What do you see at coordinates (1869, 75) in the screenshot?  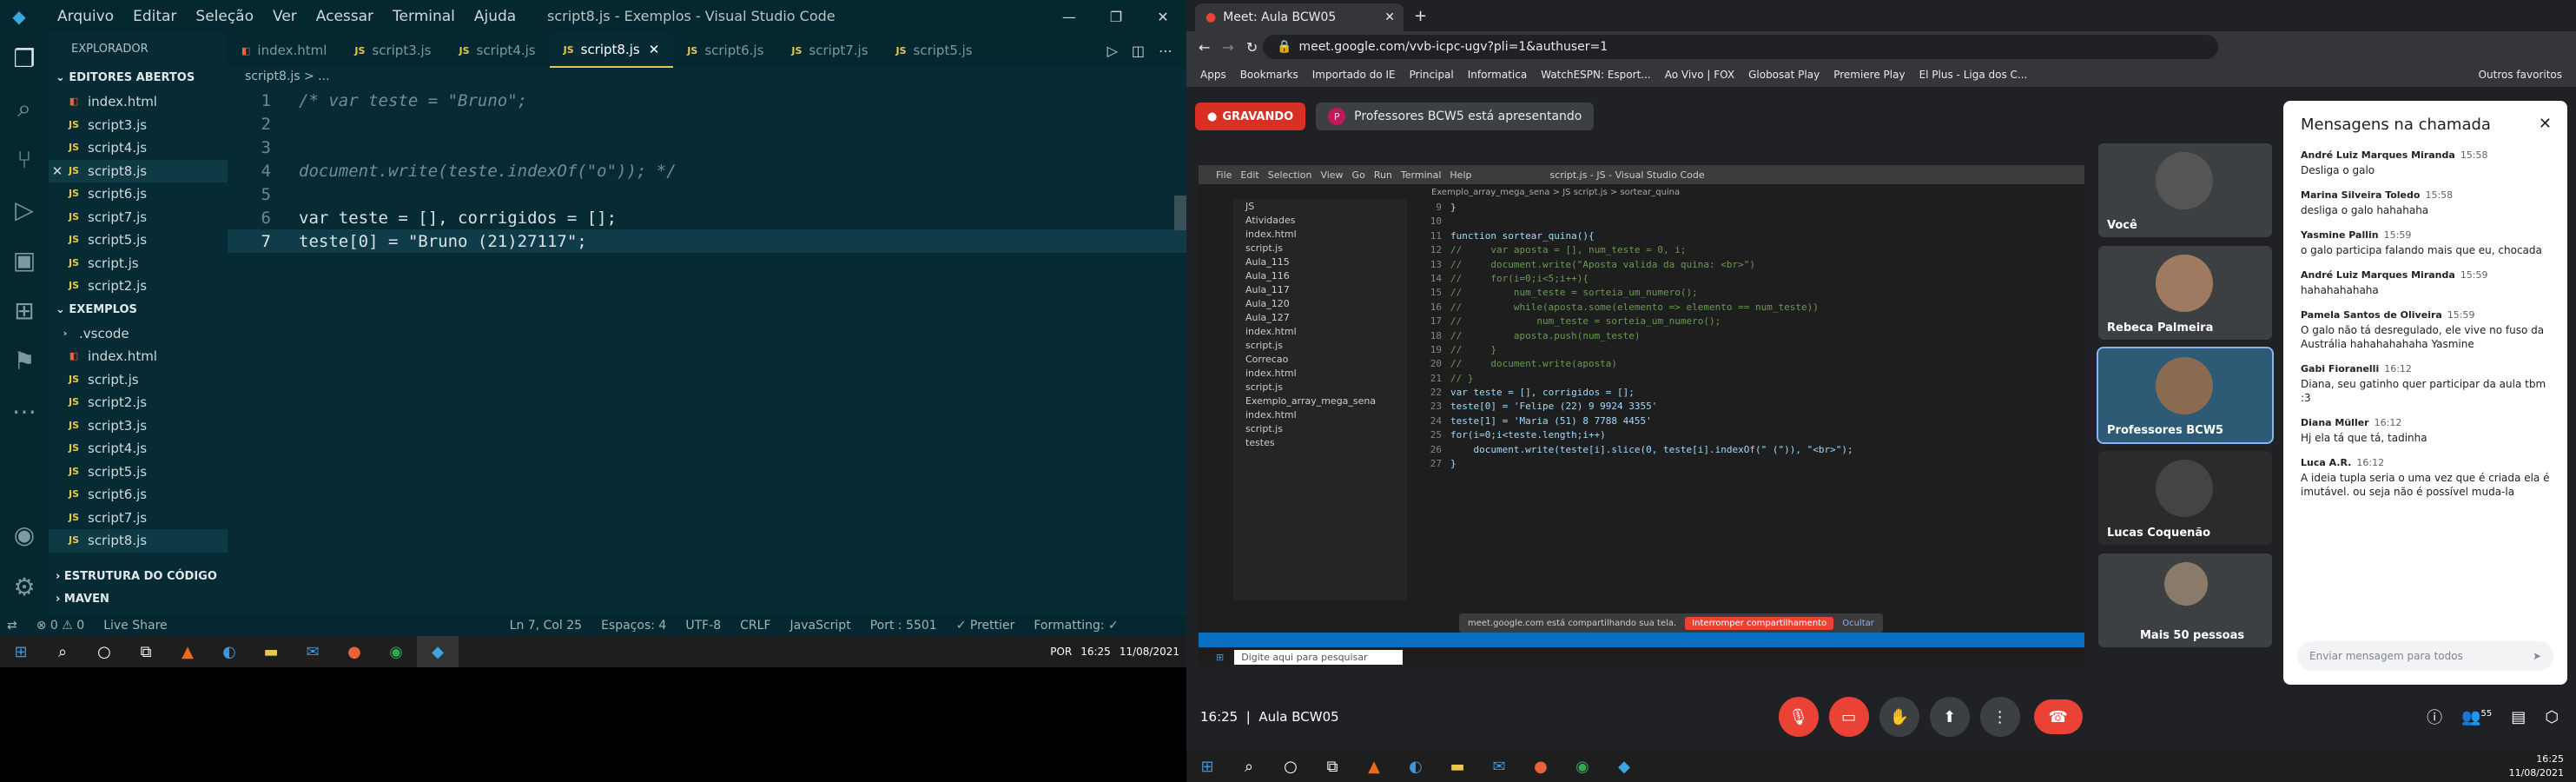 I see `bookmark-item: Premiere Play` at bounding box center [1869, 75].